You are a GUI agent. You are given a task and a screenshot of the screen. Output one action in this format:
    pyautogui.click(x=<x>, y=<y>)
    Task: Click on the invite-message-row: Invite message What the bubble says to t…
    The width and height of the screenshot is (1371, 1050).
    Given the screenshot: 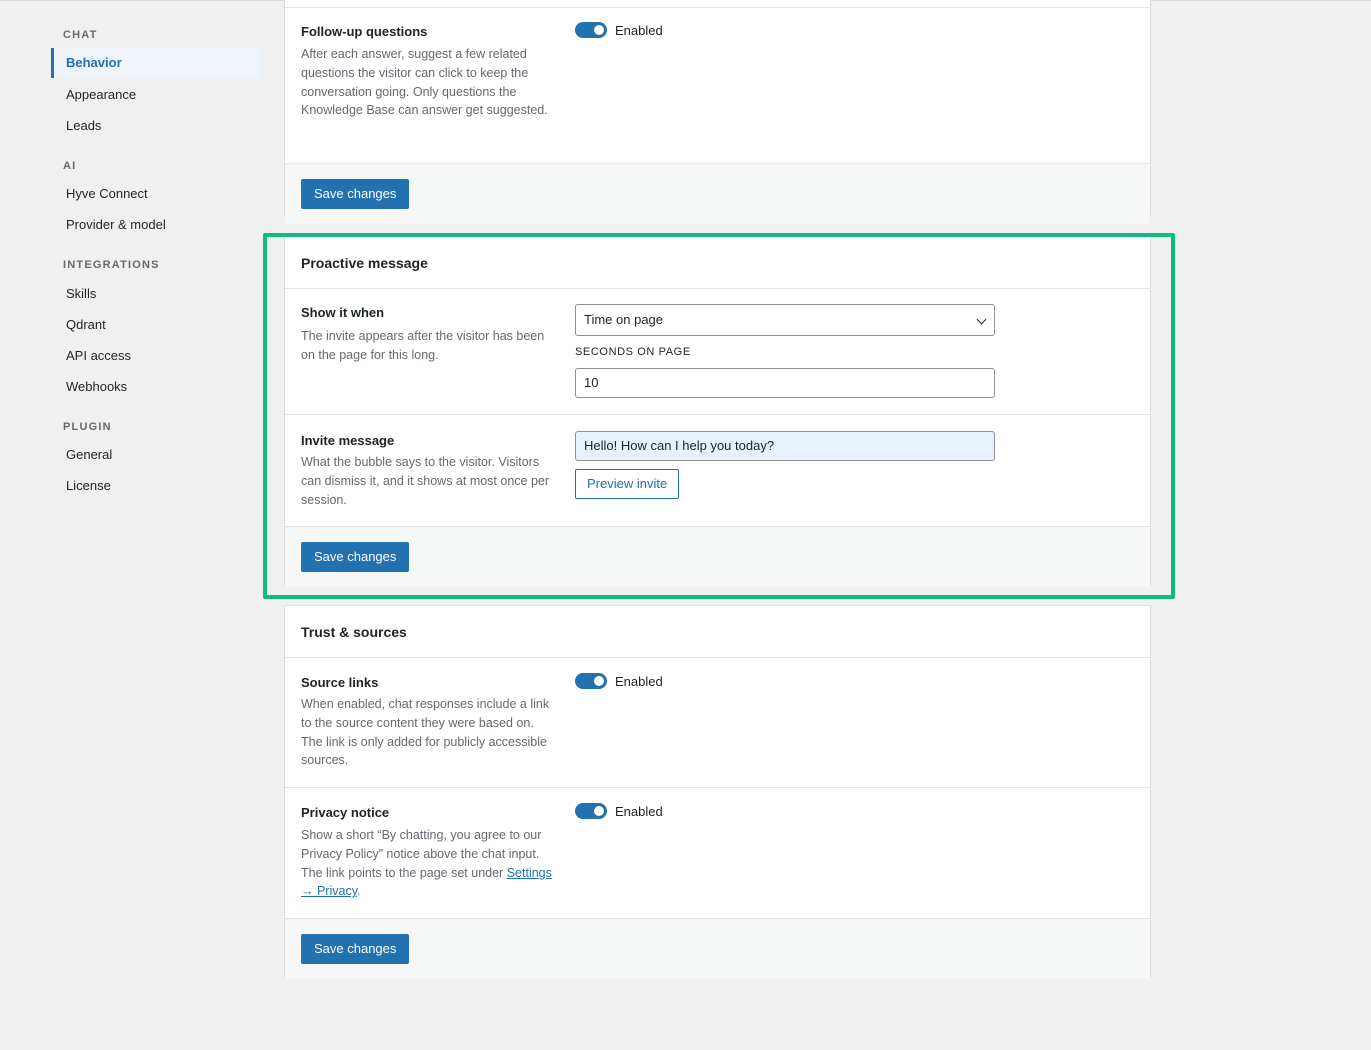 What is the action you would take?
    pyautogui.click(x=717, y=471)
    